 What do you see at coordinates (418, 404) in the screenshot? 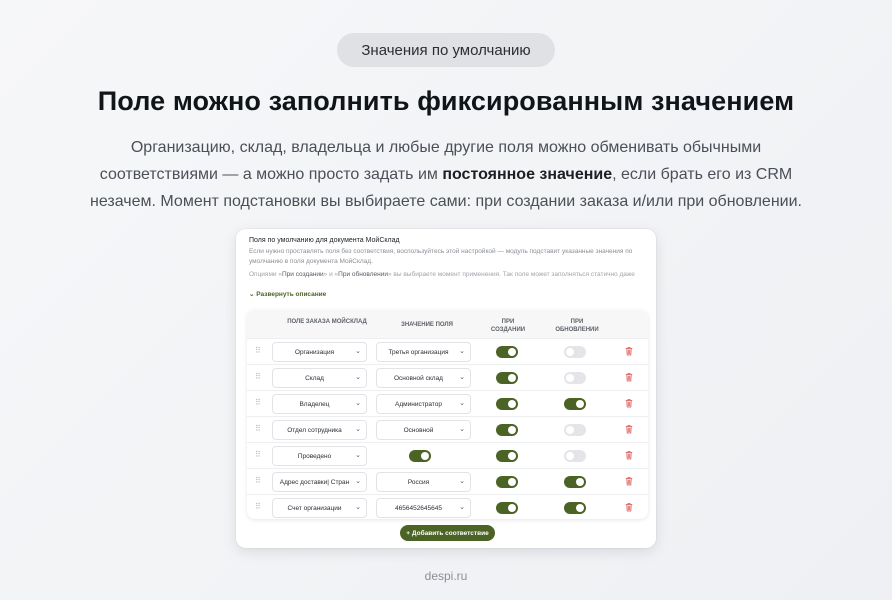
I see `value-select-label: Администратор` at bounding box center [418, 404].